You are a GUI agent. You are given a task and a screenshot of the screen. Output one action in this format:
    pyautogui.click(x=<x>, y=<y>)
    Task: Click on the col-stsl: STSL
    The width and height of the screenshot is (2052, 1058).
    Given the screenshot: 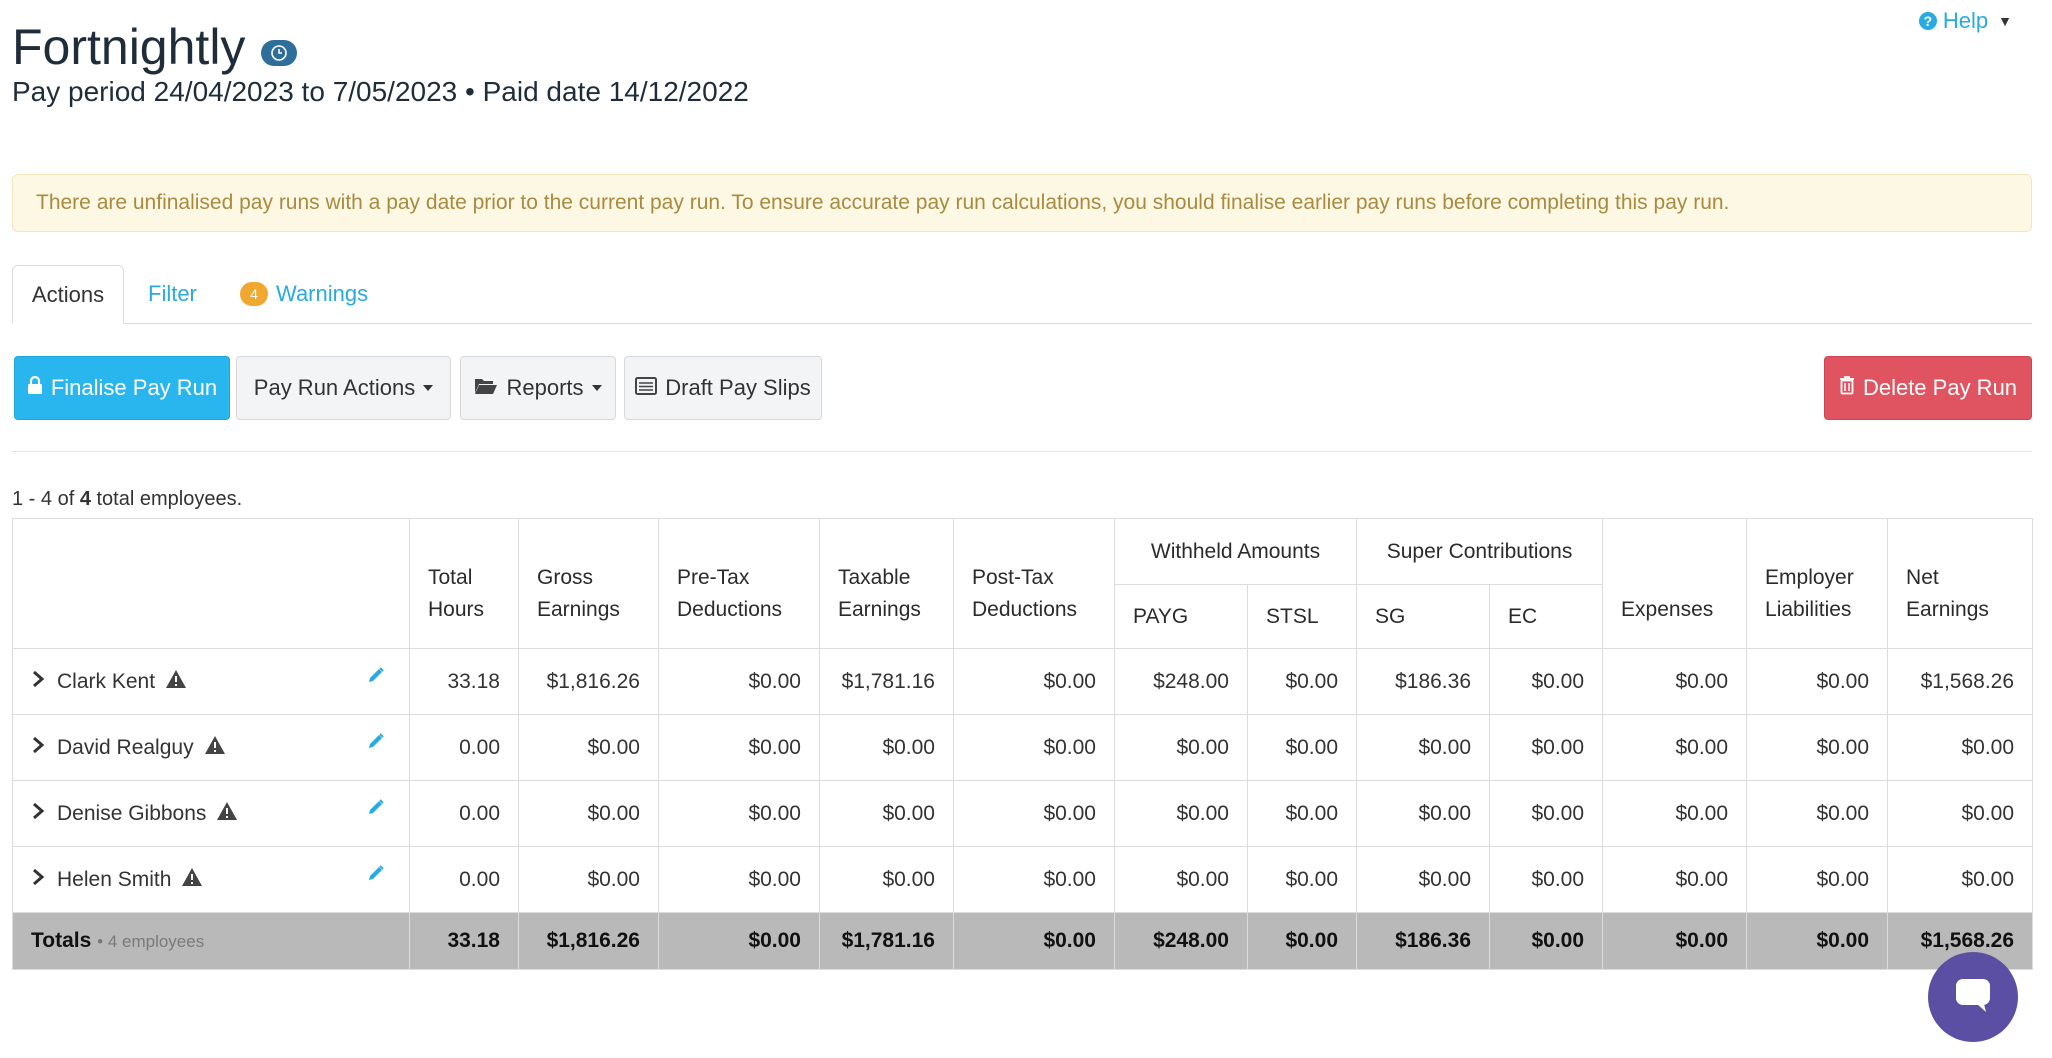 What is the action you would take?
    pyautogui.click(x=1302, y=616)
    